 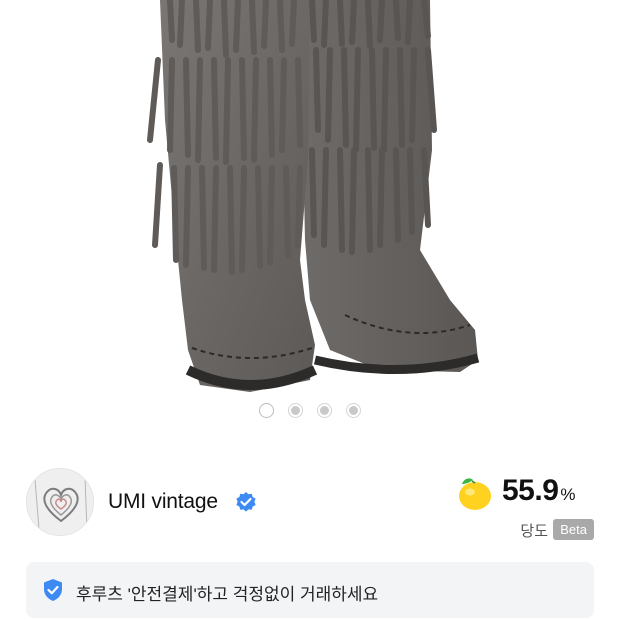 I want to click on sweetness-score: 55.9% 당도 Beta, so click(x=524, y=505).